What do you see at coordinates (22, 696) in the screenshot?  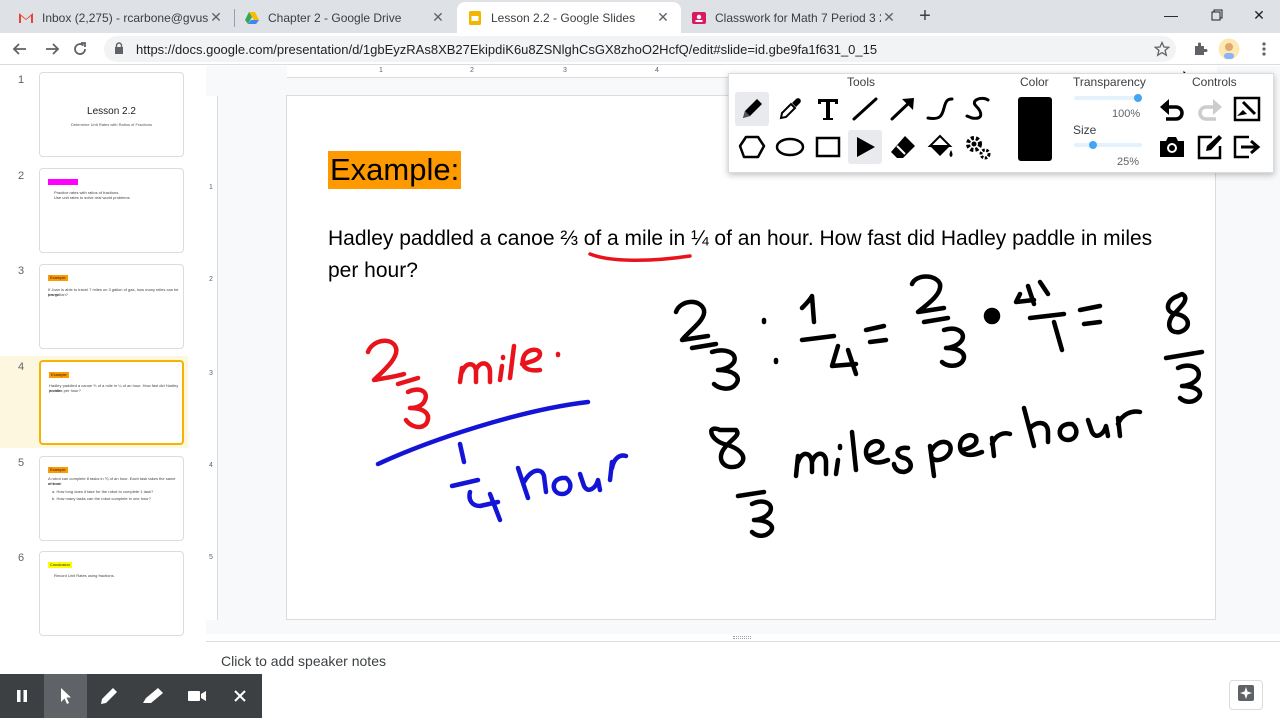 I see `pause-icon` at bounding box center [22, 696].